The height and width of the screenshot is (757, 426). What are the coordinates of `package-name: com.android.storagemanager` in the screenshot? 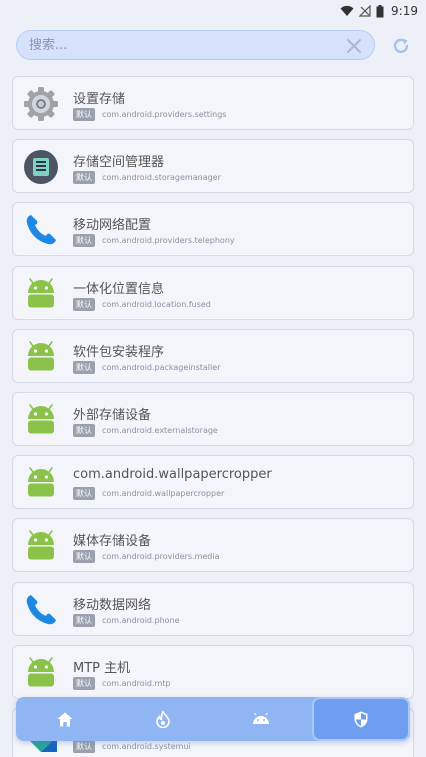 It's located at (161, 178).